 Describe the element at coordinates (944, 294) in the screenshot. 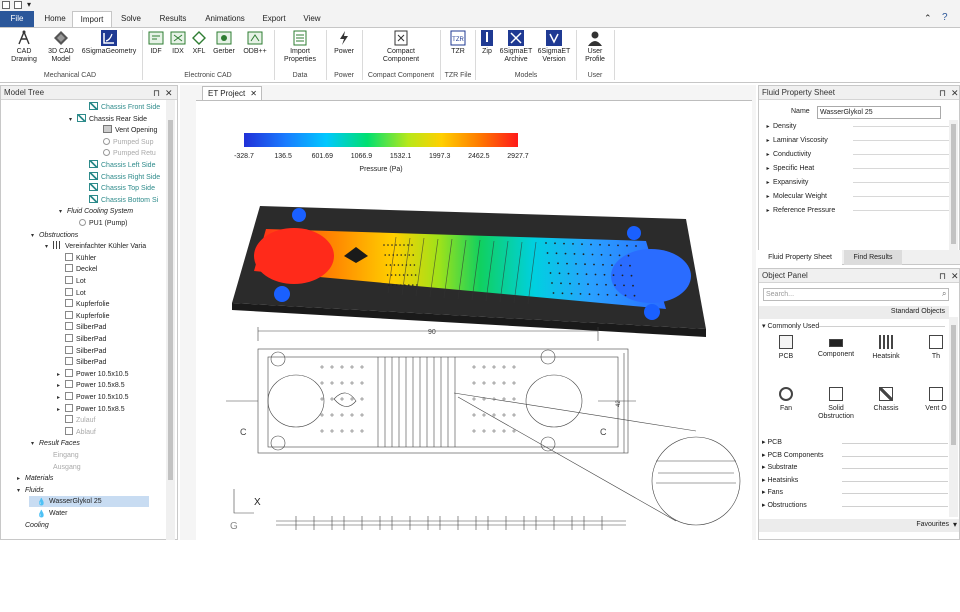

I see `search-icon: ⌕` at that location.